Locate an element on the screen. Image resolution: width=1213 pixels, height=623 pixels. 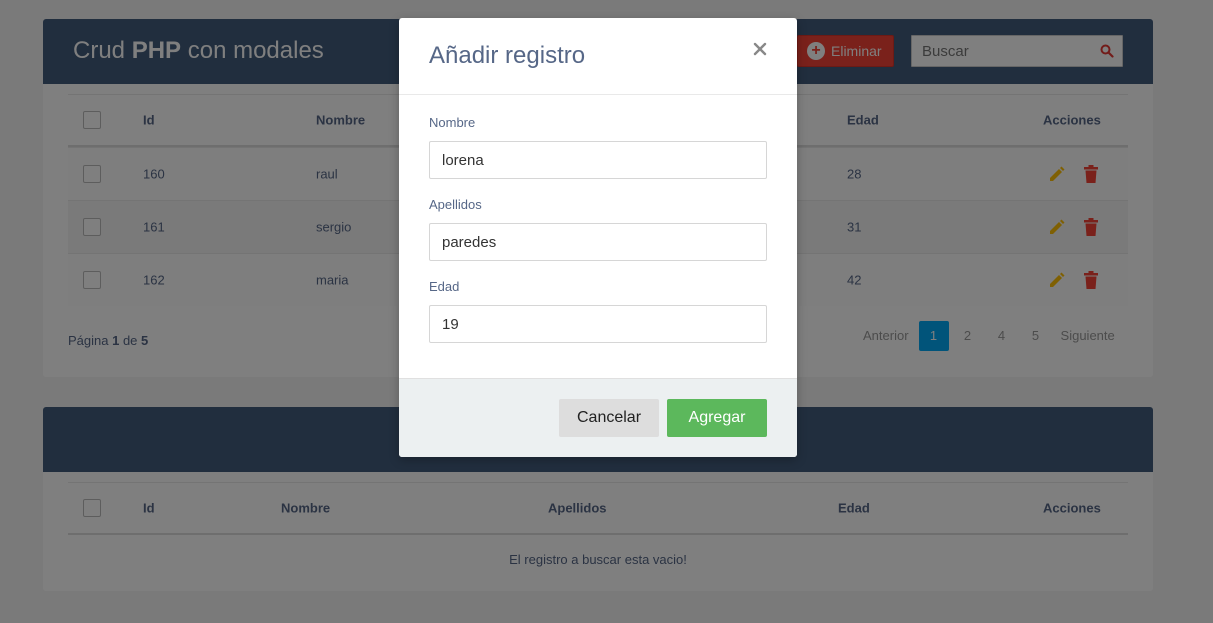
modal-body: Nombre Apellidos Edad is located at coordinates (598, 238).